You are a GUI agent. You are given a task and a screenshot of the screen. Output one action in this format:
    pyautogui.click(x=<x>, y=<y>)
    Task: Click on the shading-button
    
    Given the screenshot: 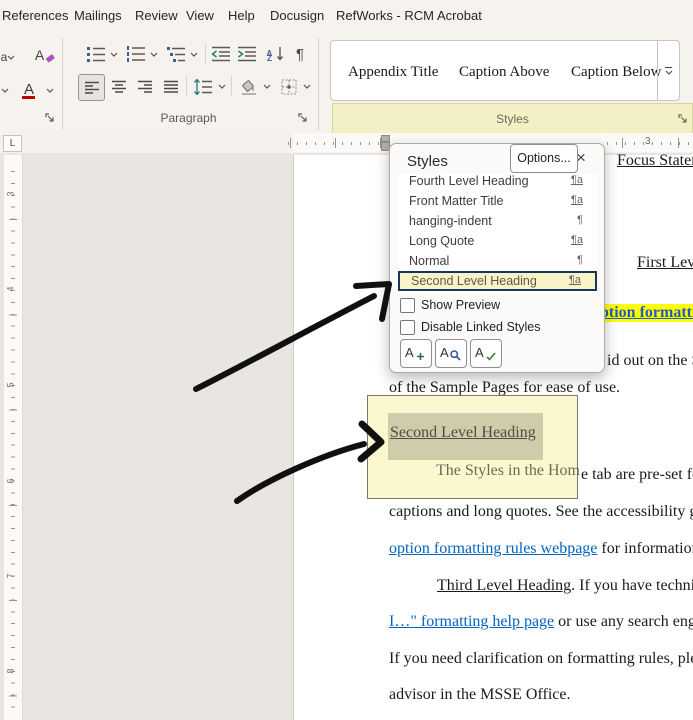 What is the action you would take?
    pyautogui.click(x=248, y=86)
    